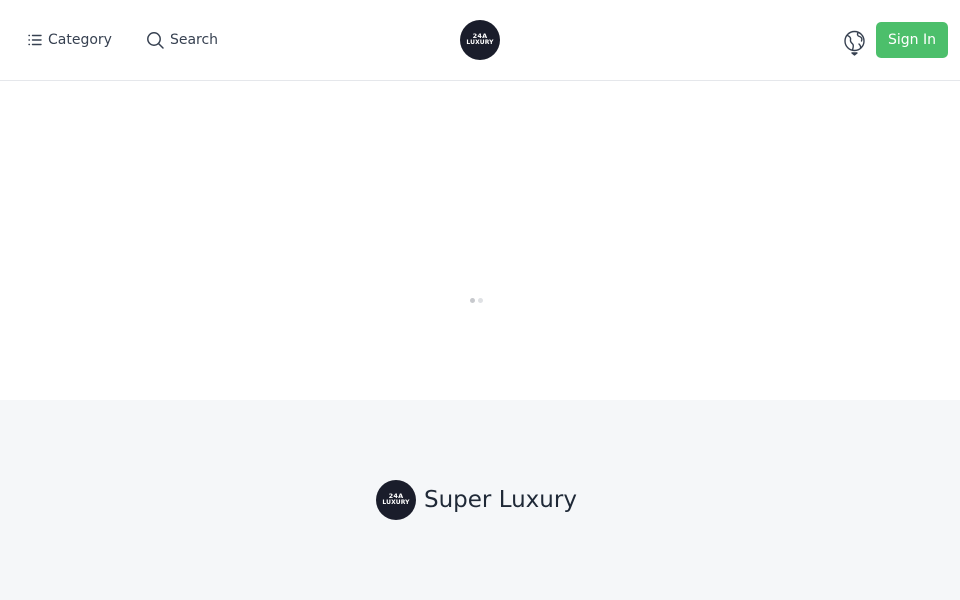 The width and height of the screenshot is (960, 600). I want to click on search-icon, so click(155, 40).